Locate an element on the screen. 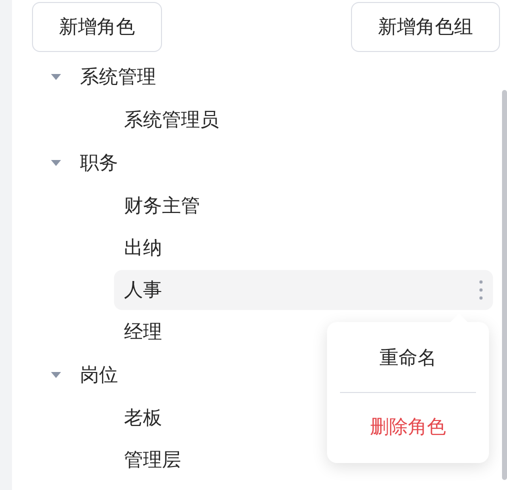 The width and height of the screenshot is (507, 490). tree-item: 系统管理员 is located at coordinates (171, 120).